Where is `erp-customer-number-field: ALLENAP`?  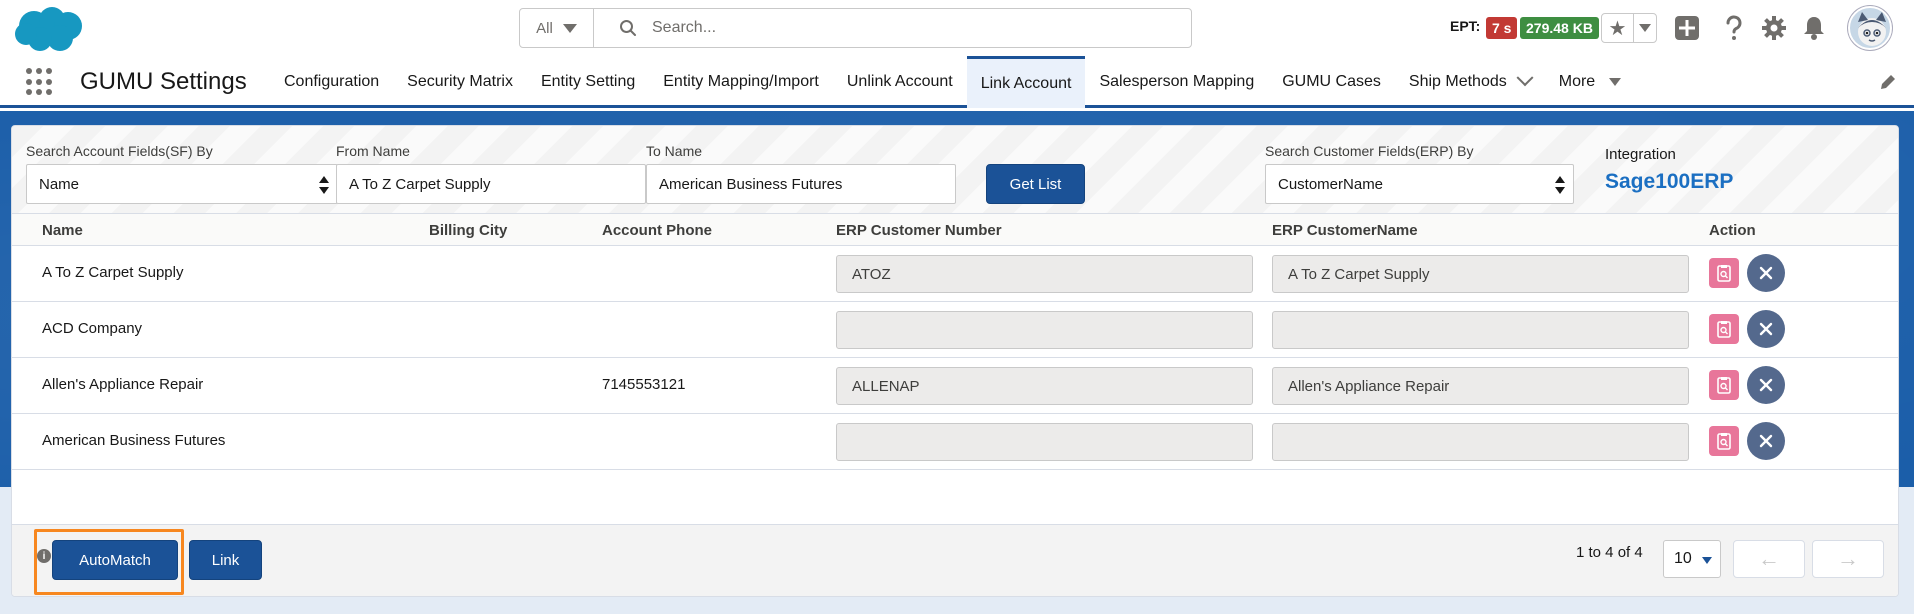 erp-customer-number-field: ALLENAP is located at coordinates (1044, 386).